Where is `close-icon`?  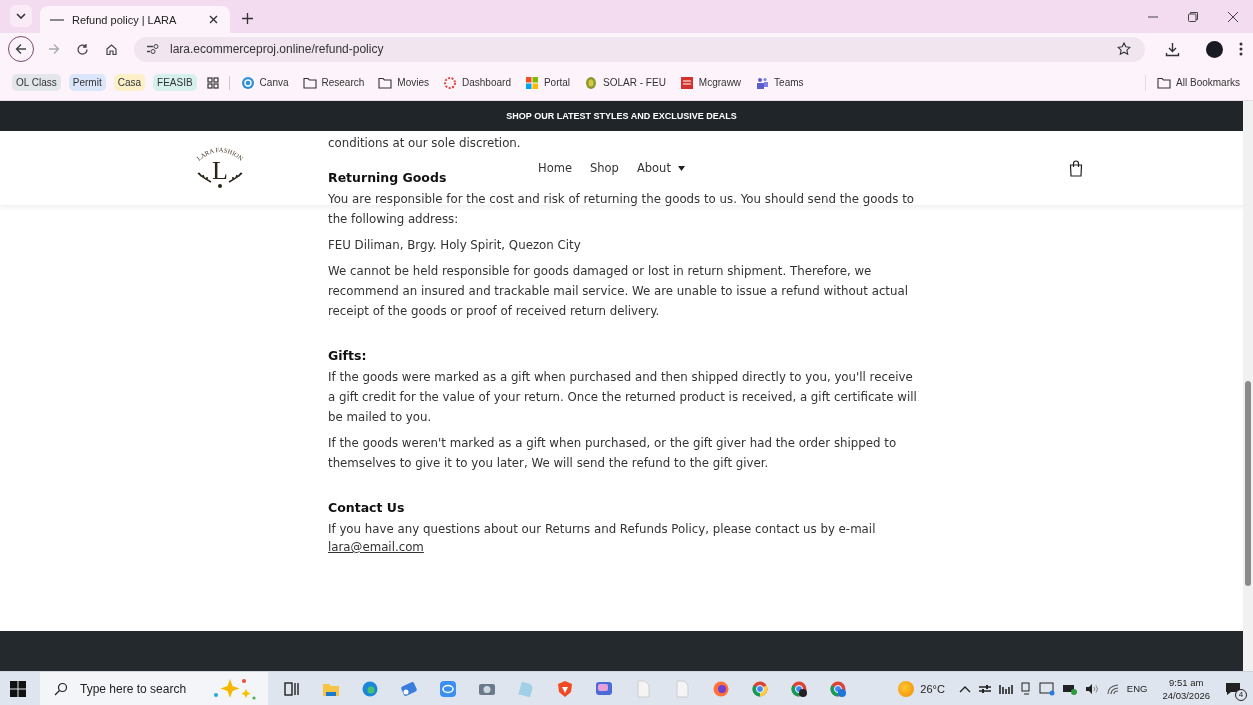 close-icon is located at coordinates (1233, 17).